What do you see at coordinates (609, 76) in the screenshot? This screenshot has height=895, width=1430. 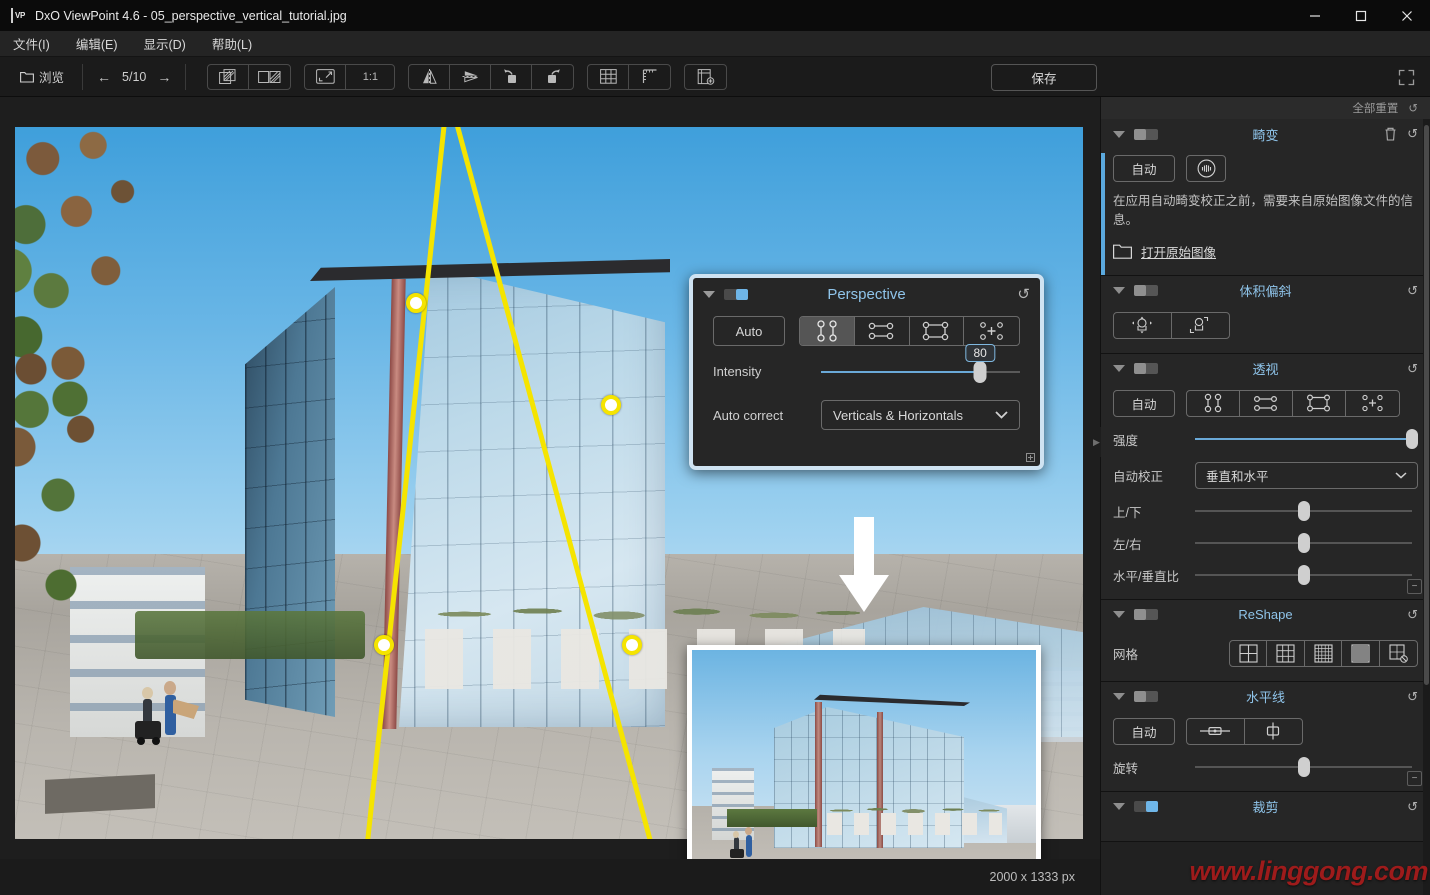 I see `grid-icon` at bounding box center [609, 76].